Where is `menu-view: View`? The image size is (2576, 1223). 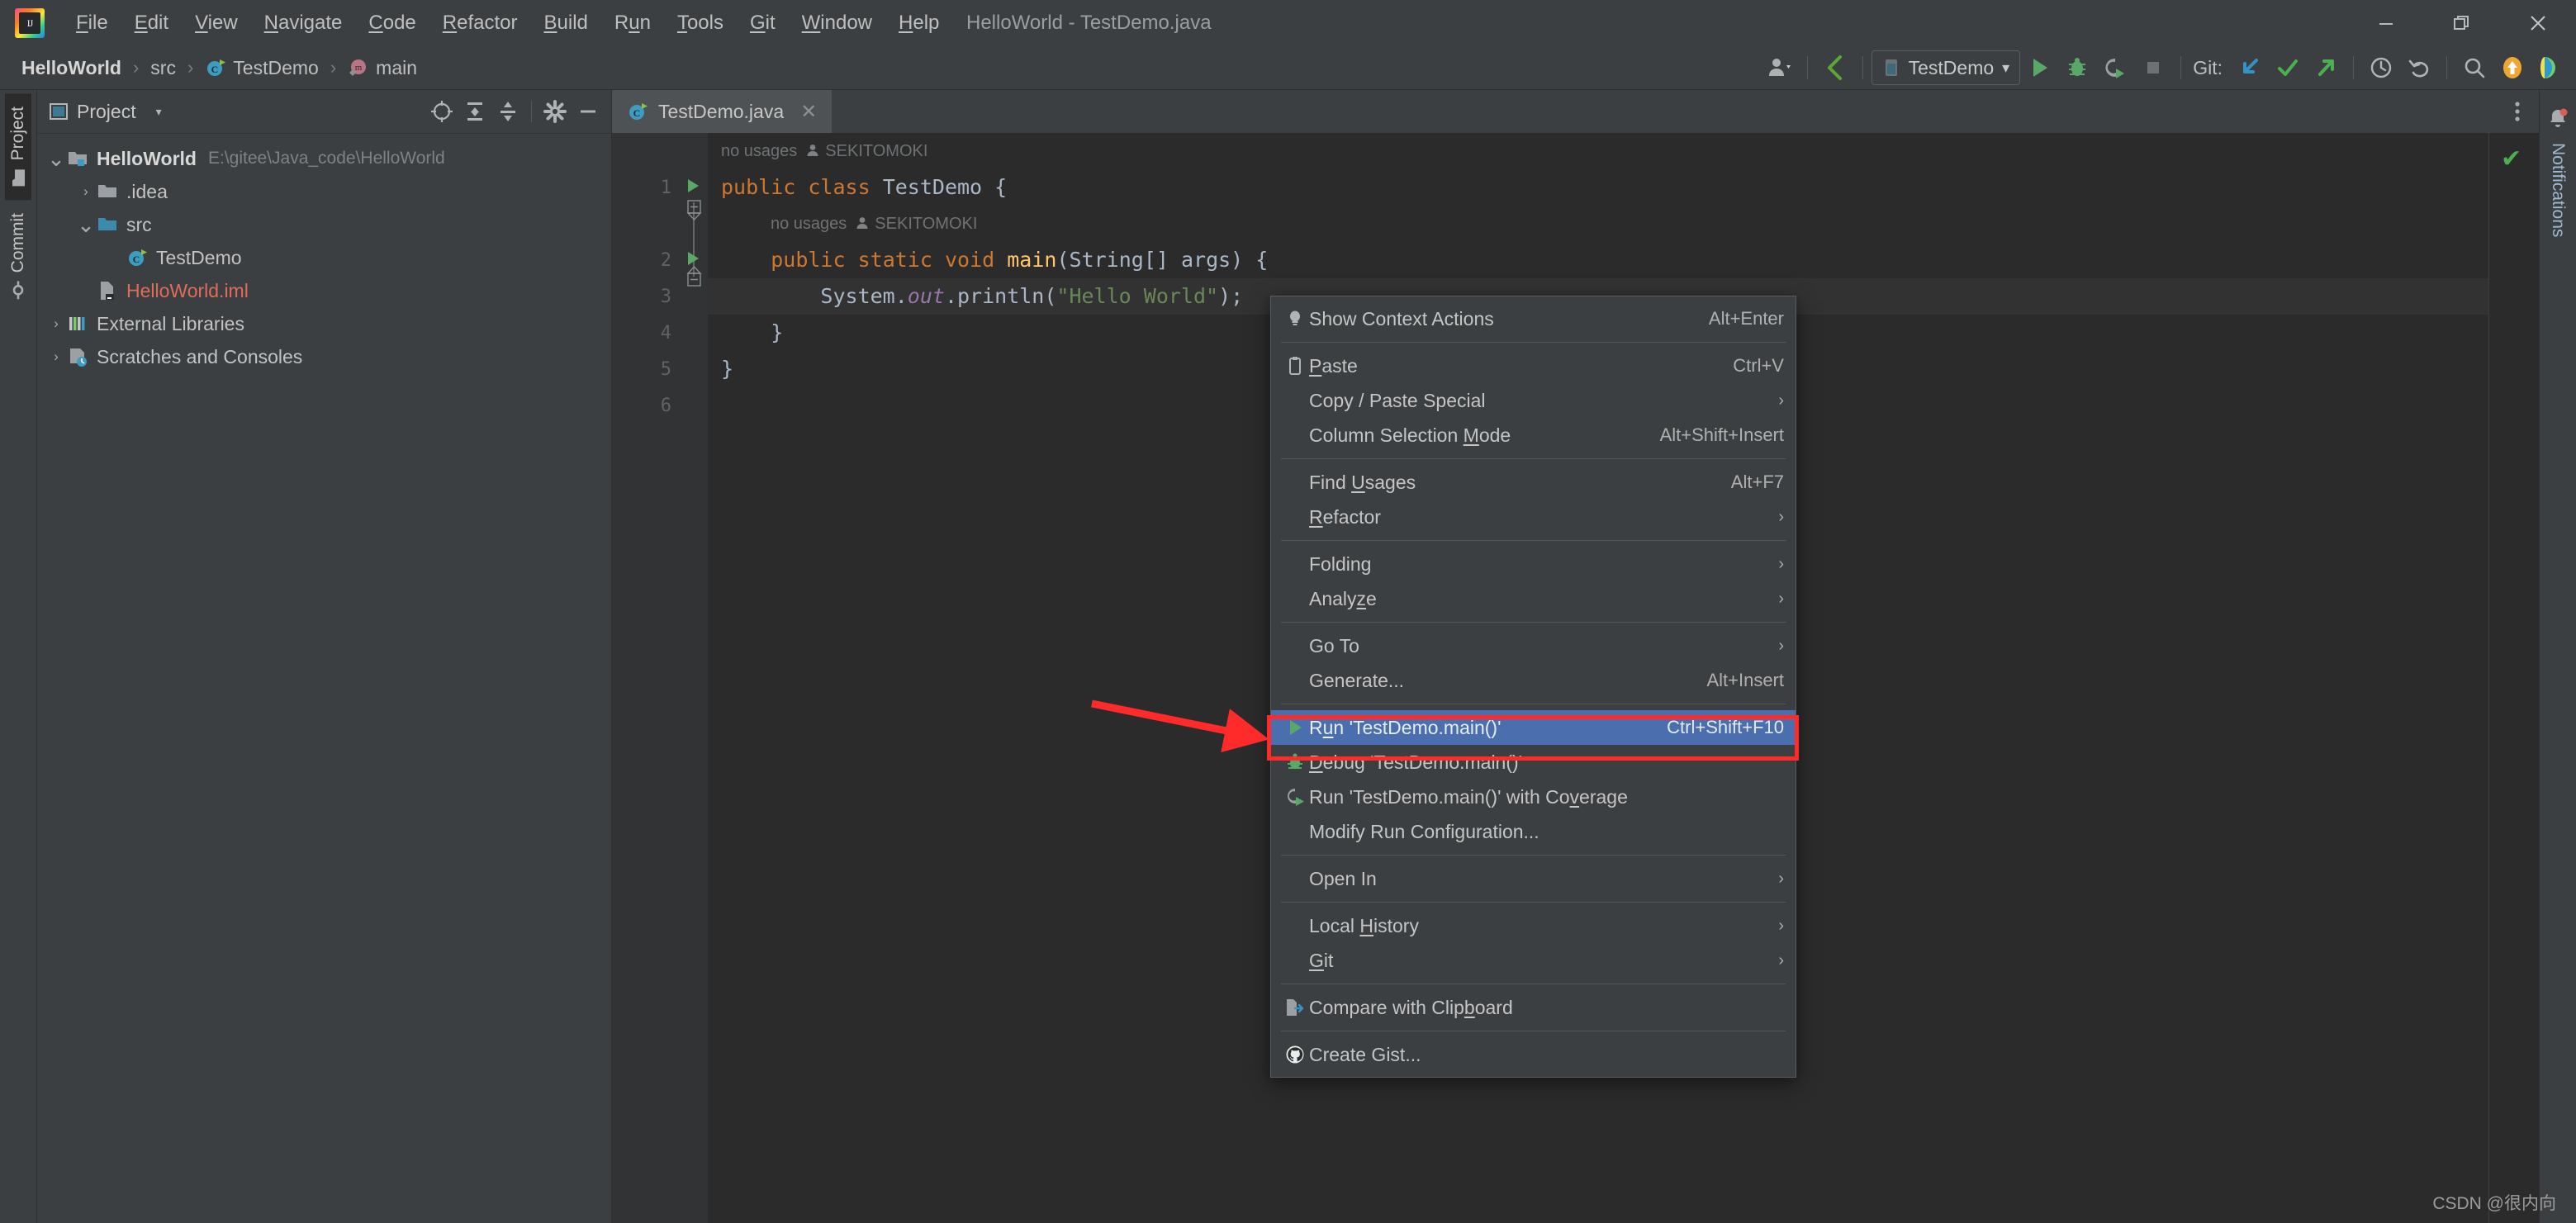
menu-view: View is located at coordinates (217, 23).